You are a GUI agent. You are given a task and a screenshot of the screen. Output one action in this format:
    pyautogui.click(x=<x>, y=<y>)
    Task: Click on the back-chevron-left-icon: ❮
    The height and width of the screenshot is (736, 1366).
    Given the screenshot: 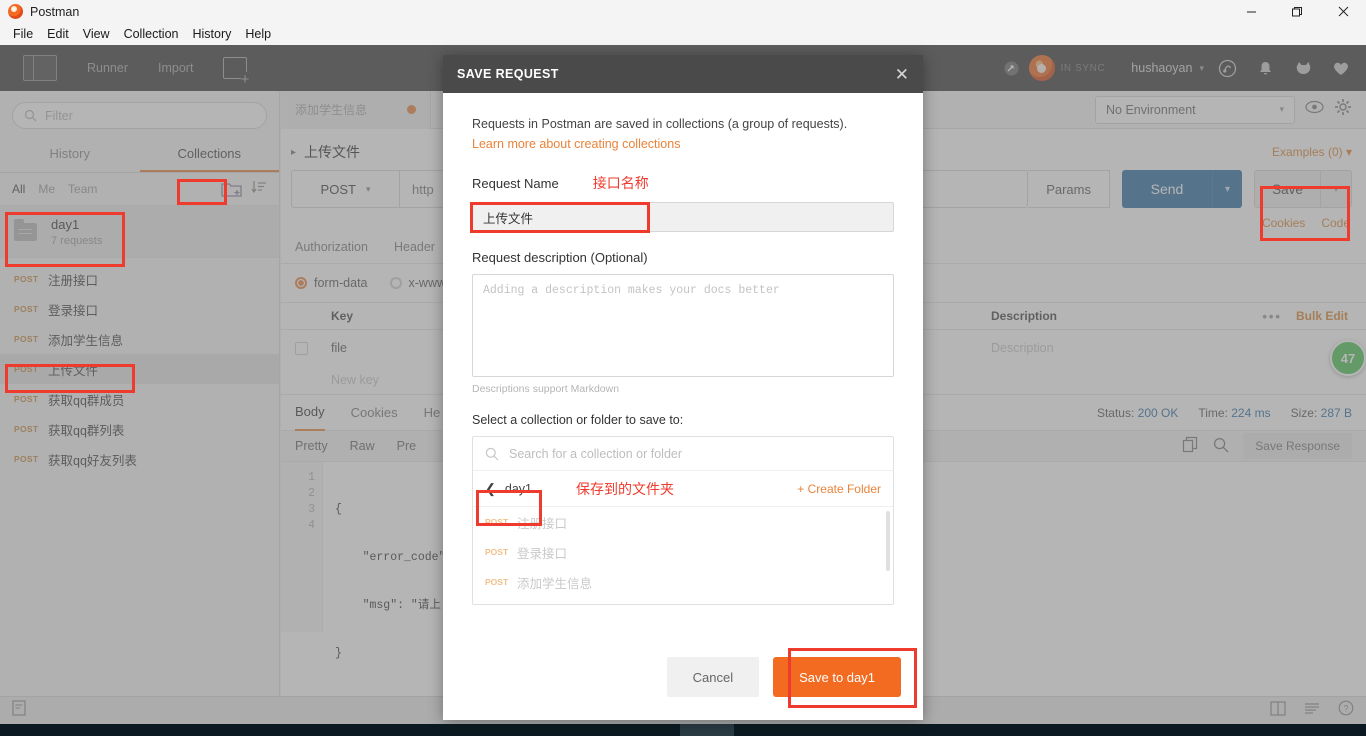 What is the action you would take?
    pyautogui.click(x=490, y=489)
    